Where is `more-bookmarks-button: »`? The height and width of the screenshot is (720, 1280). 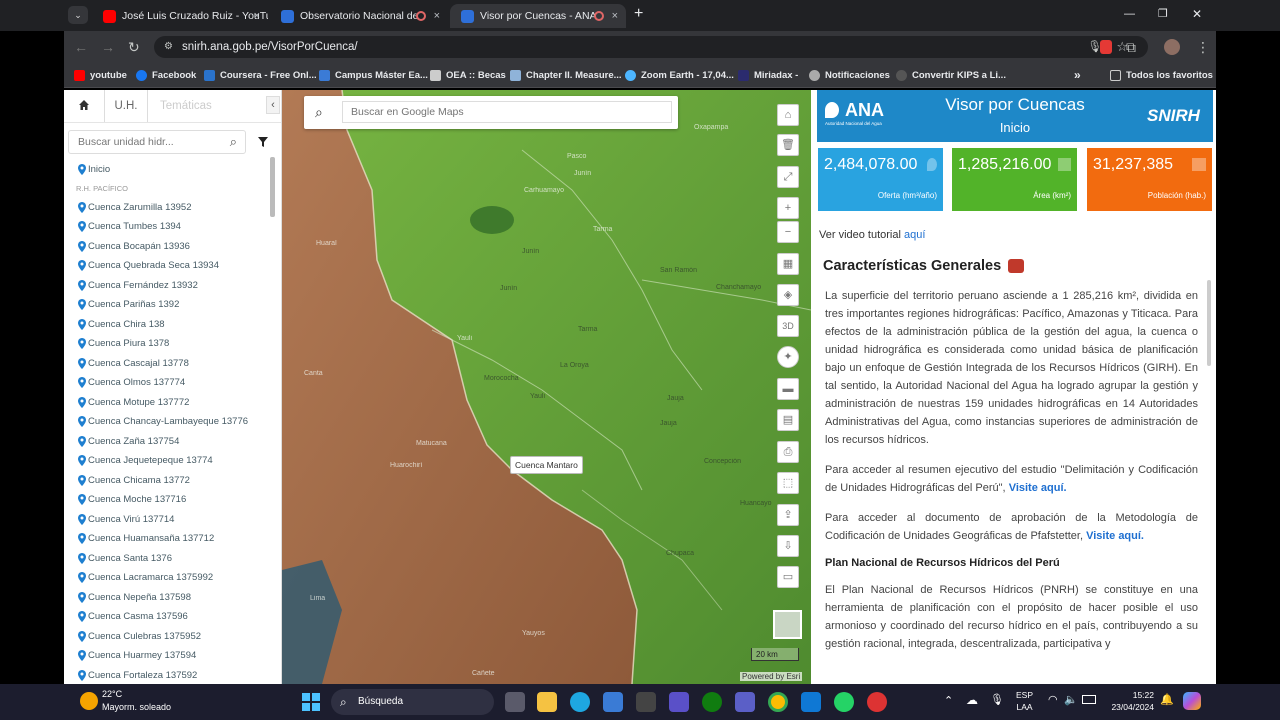 more-bookmarks-button: » is located at coordinates (1077, 75).